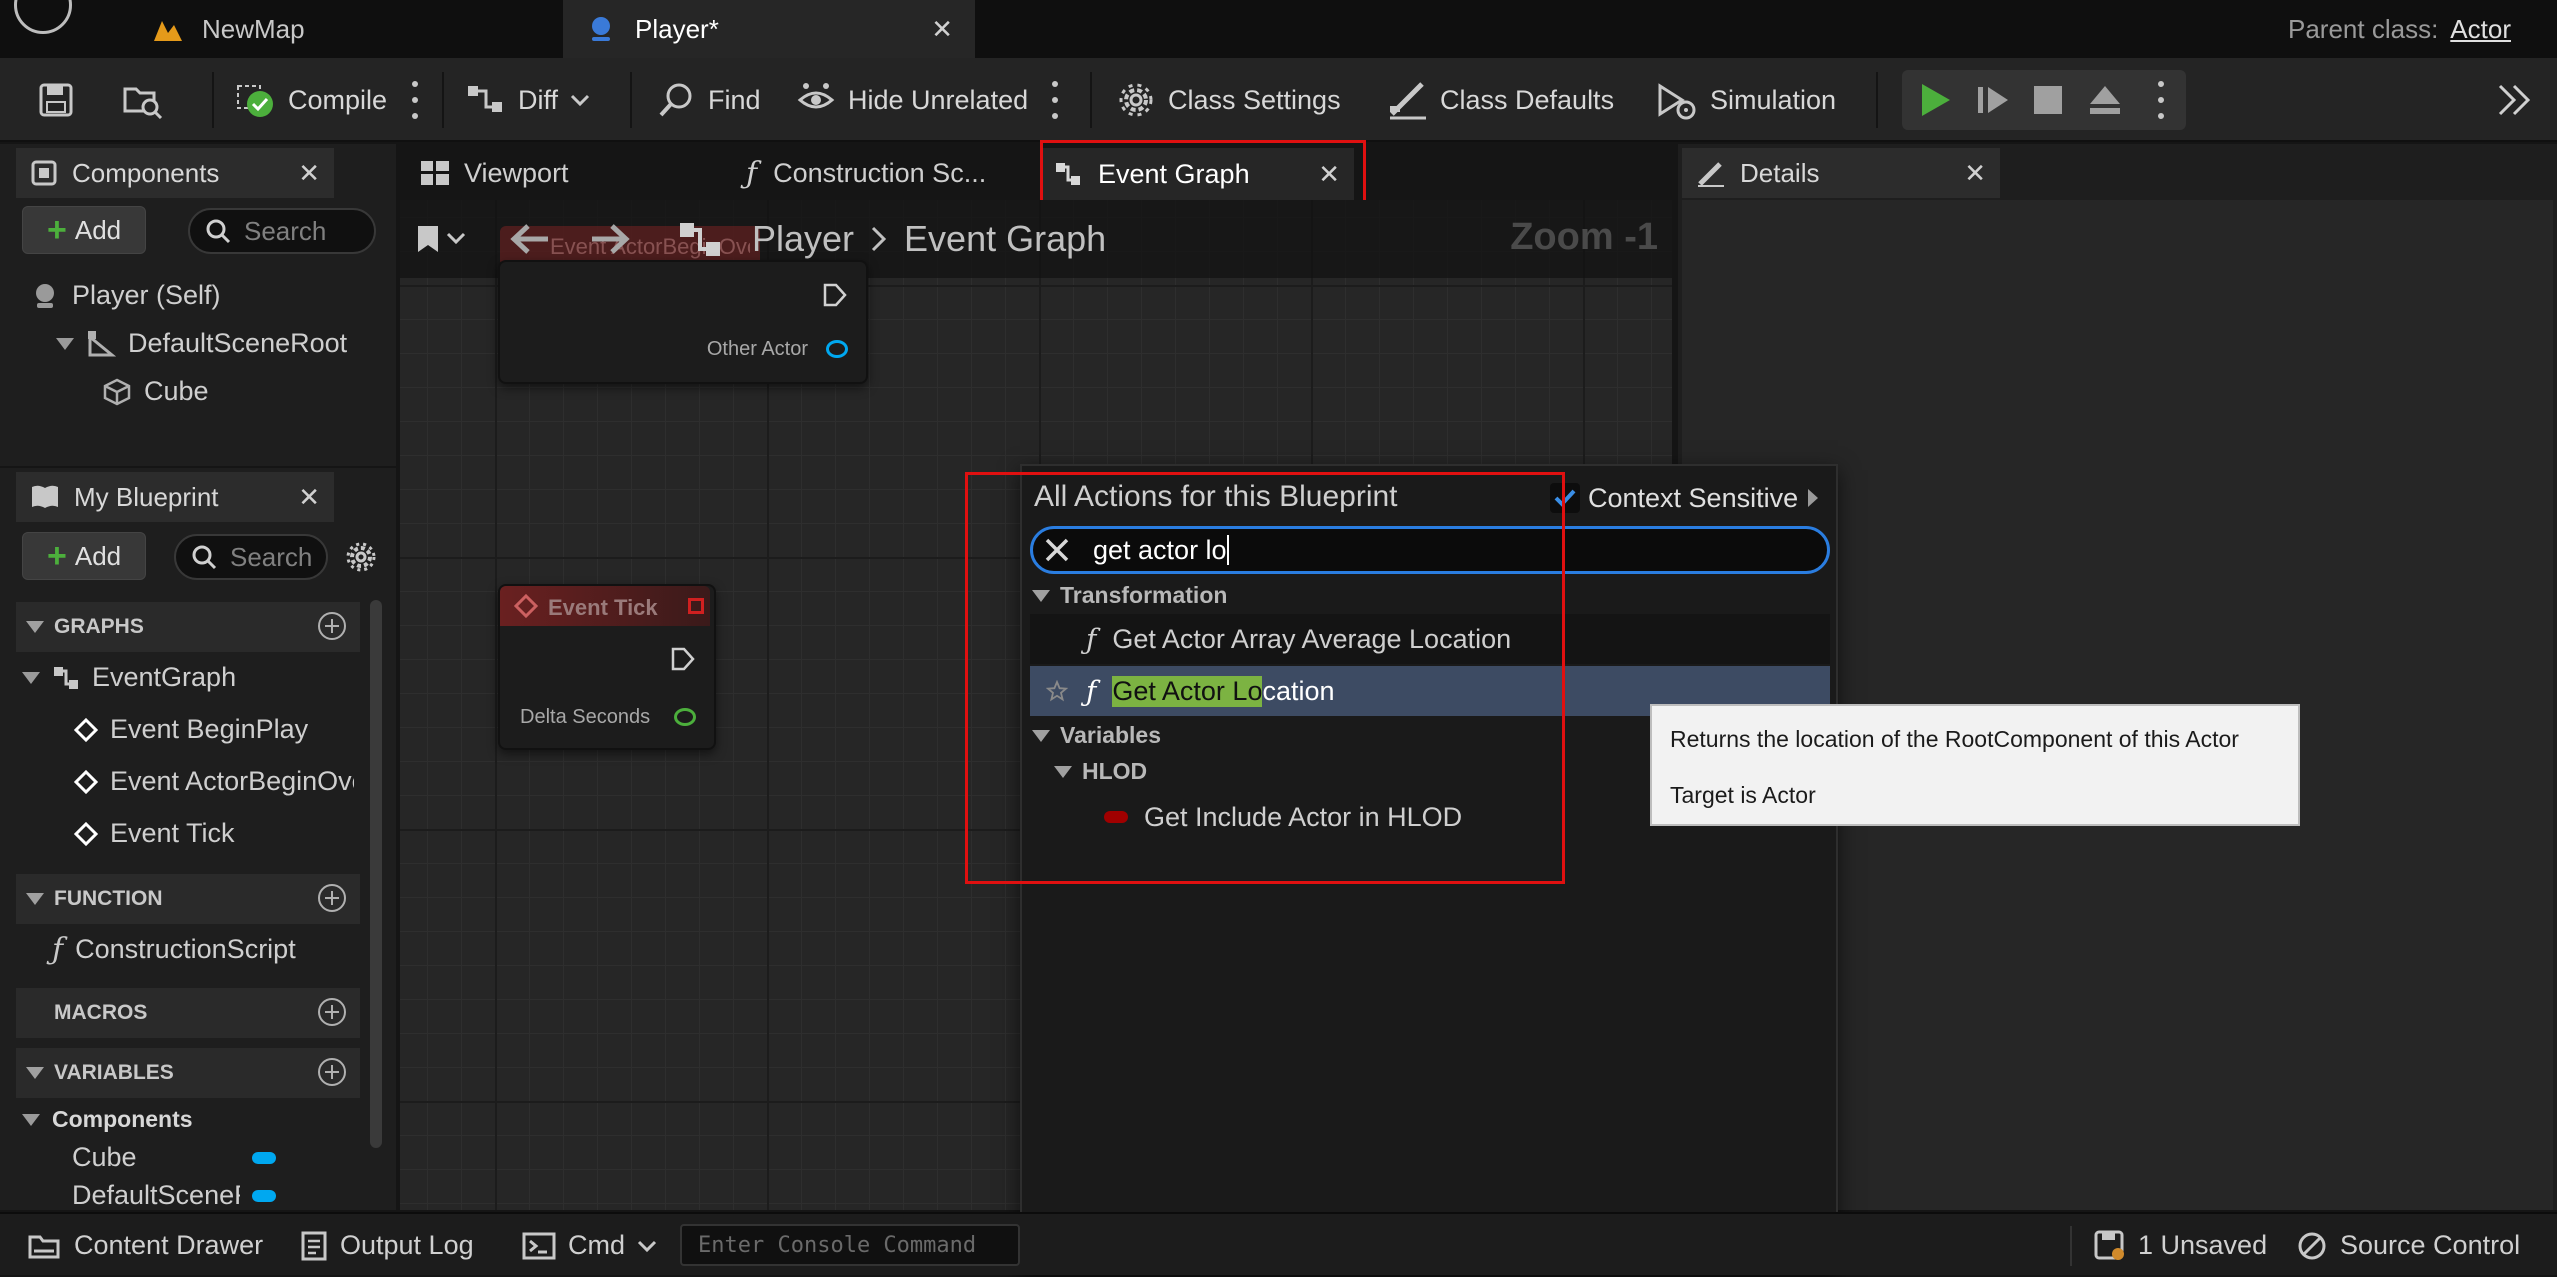 This screenshot has width=2557, height=1277. What do you see at coordinates (528, 100) in the screenshot?
I see `diff-button: Diff` at bounding box center [528, 100].